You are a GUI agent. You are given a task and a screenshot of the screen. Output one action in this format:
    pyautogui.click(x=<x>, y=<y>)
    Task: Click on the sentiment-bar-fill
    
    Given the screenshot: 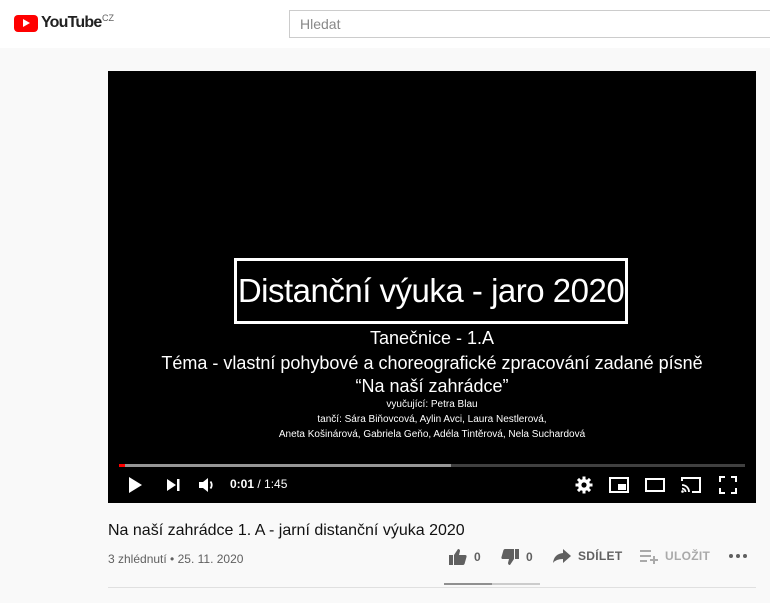 What is the action you would take?
    pyautogui.click(x=468, y=584)
    